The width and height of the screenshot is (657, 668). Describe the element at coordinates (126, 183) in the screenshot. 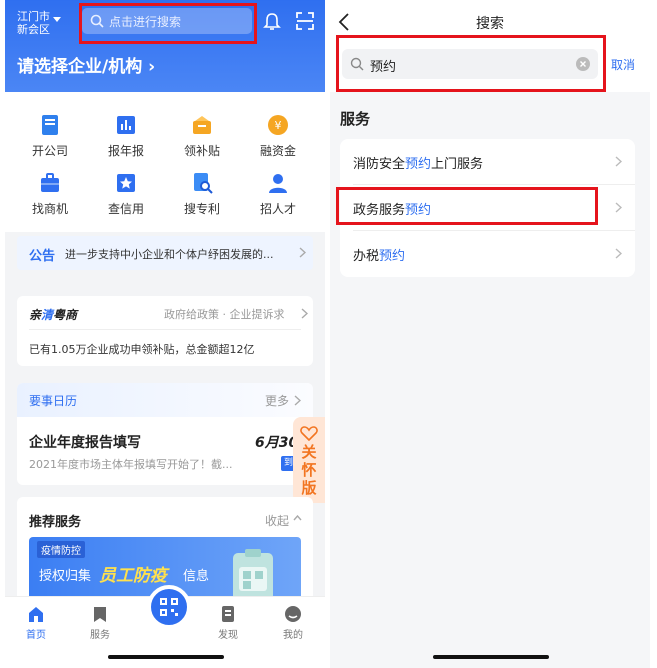

I see `credit-icon` at that location.